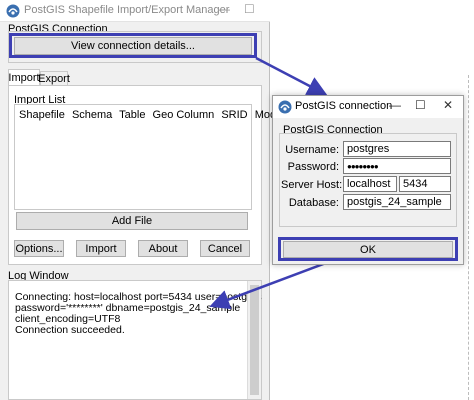 The height and width of the screenshot is (400, 474). I want to click on column-table: Table, so click(132, 115).